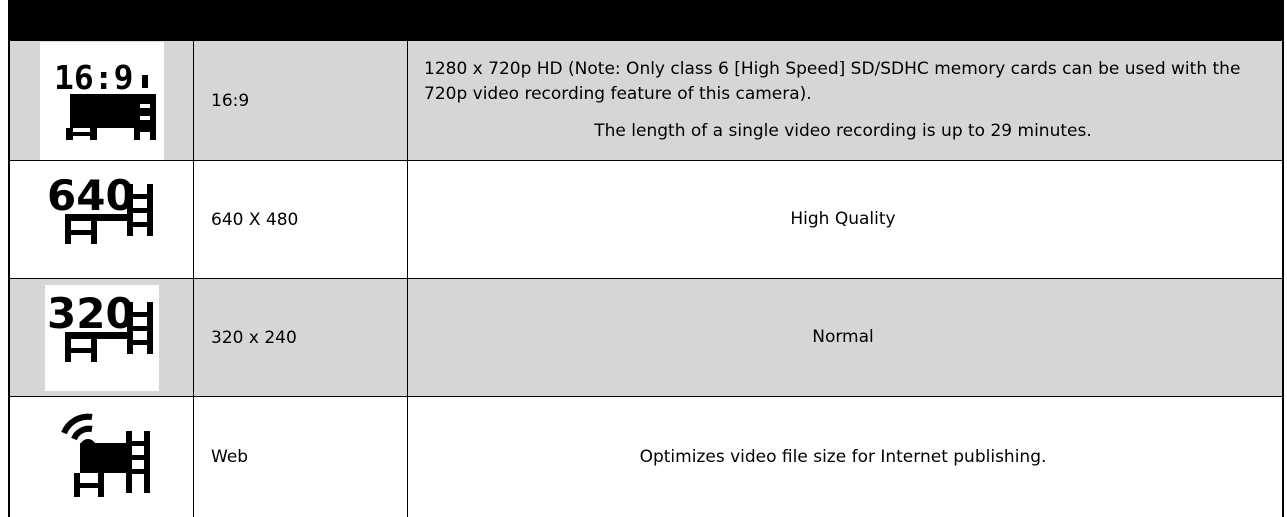 This screenshot has width=1287, height=517. I want to click on icon-cell: 320, so click(102, 337).